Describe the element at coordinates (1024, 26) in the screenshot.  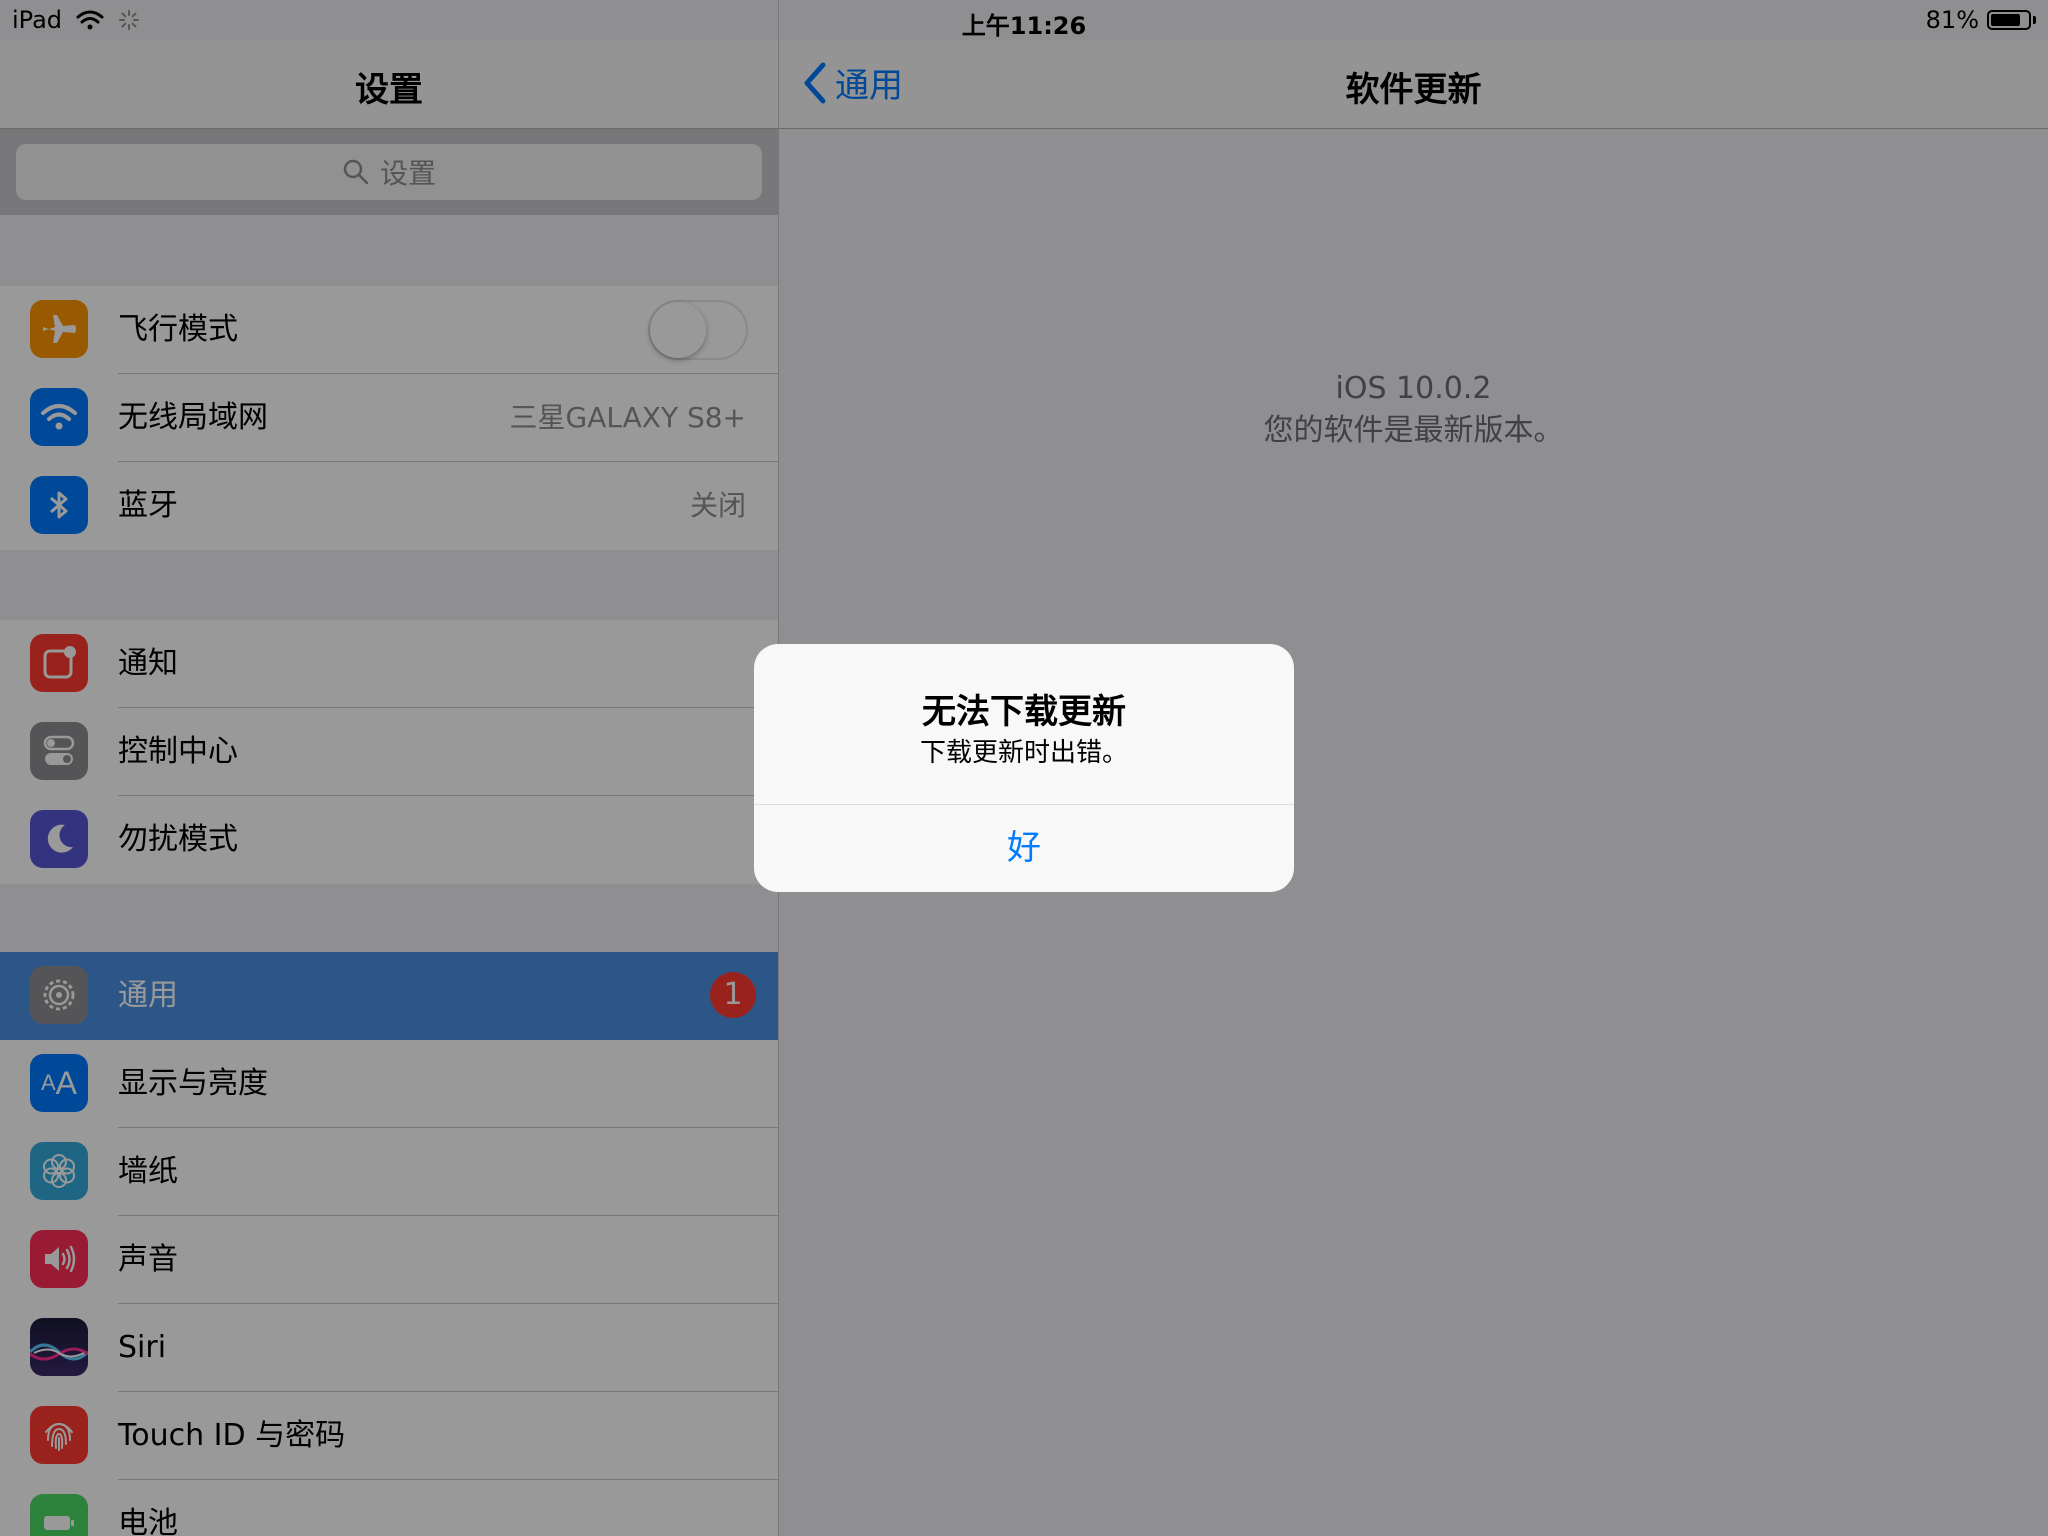
I see `status-time: 上午11:26` at that location.